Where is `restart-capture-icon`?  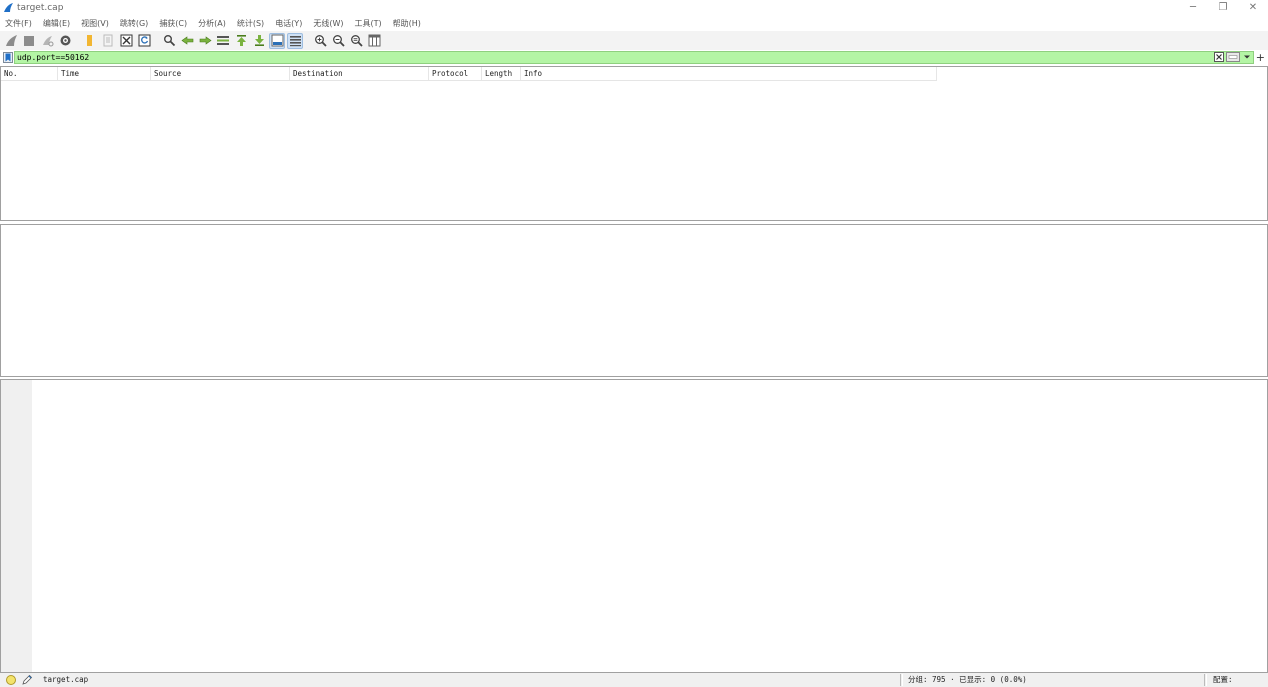
restart-capture-icon is located at coordinates (47, 41).